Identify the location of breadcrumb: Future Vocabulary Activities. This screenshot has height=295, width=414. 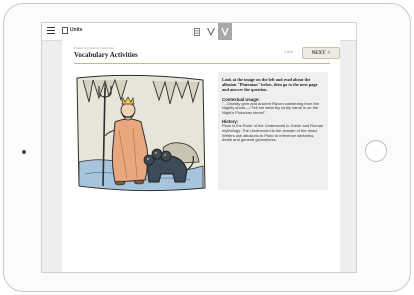
(94, 48).